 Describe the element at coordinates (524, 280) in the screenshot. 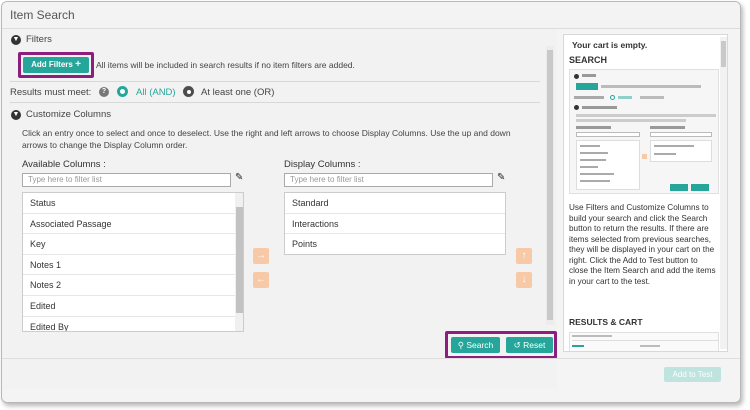

I see `arrow-down-button: ↓` at that location.